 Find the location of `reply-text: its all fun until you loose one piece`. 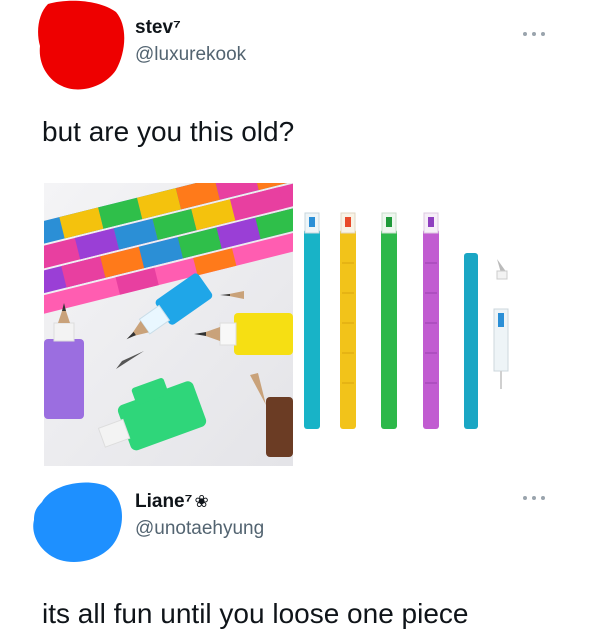

reply-text: its all fun until you loose one piece is located at coordinates (255, 613).